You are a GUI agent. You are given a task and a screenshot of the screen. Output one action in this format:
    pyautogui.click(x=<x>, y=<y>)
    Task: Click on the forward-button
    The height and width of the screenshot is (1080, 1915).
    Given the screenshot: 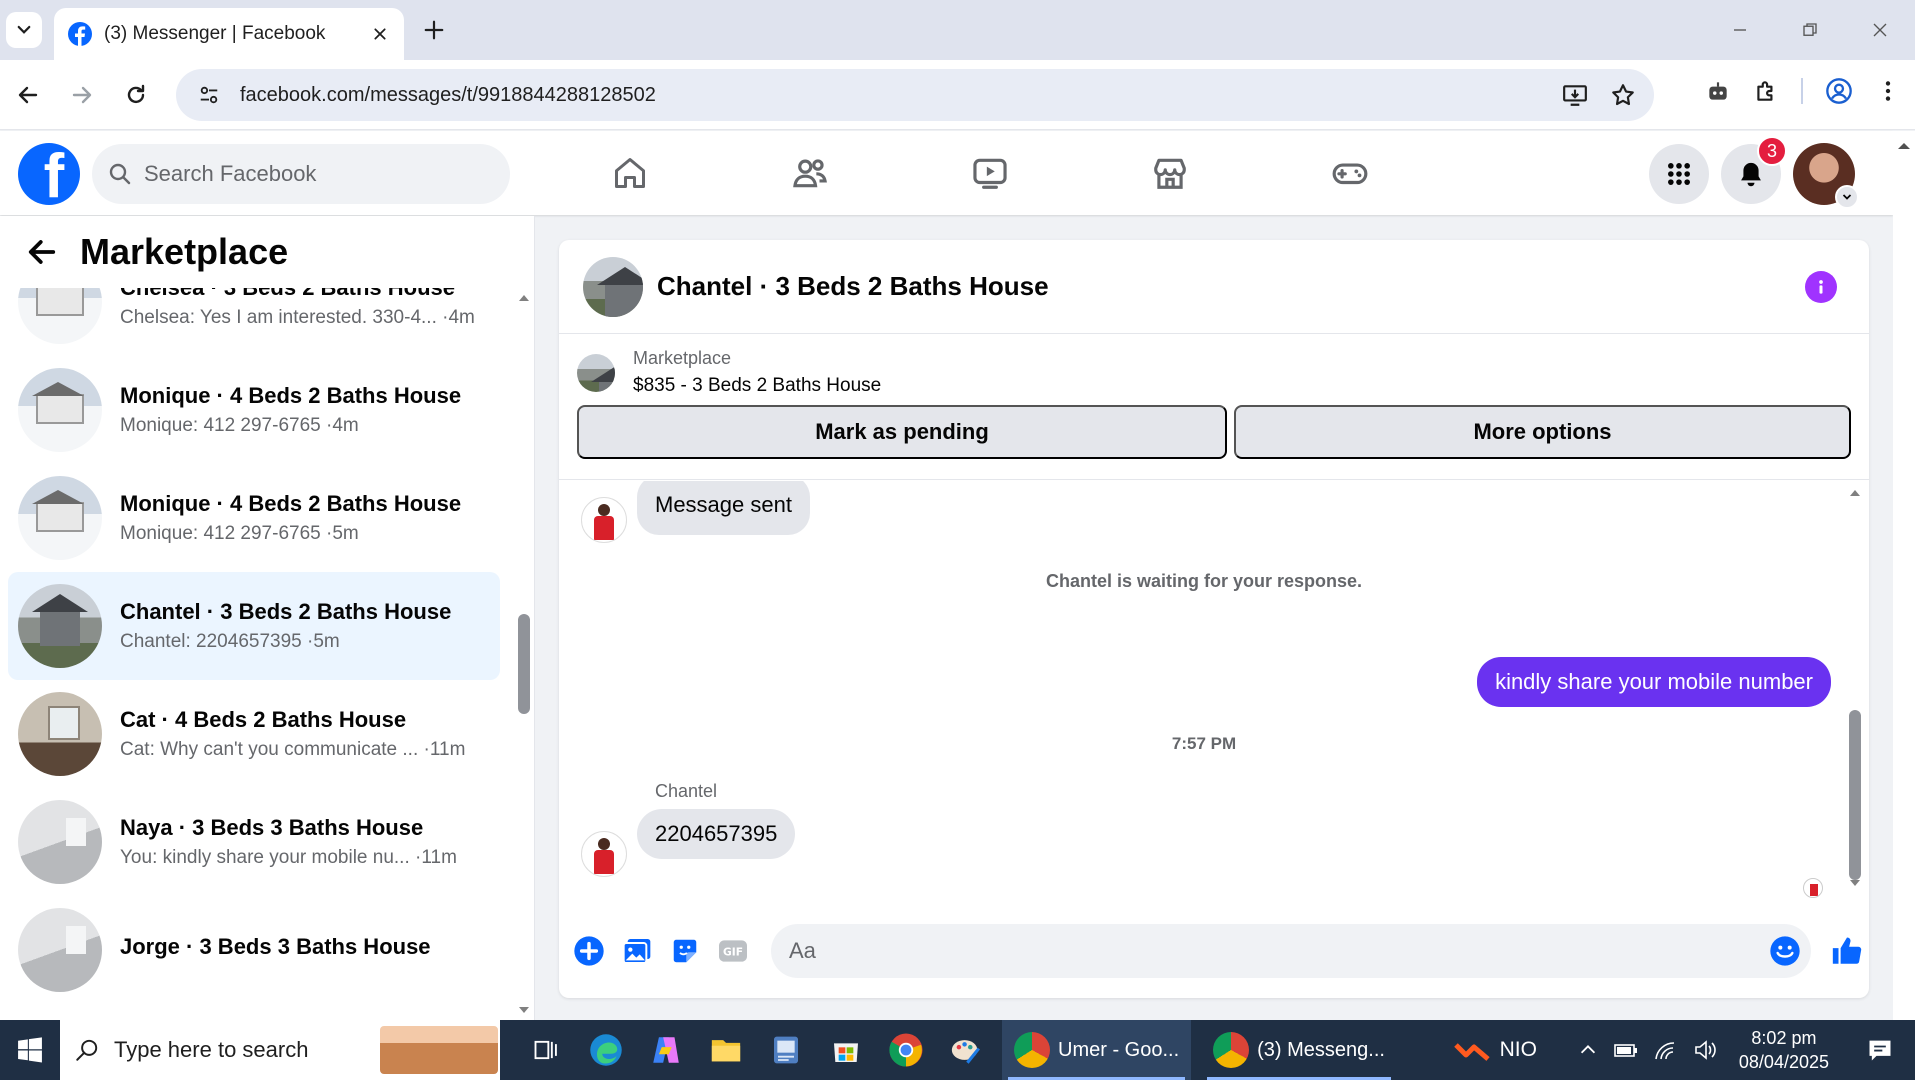 What is the action you would take?
    pyautogui.click(x=82, y=95)
    